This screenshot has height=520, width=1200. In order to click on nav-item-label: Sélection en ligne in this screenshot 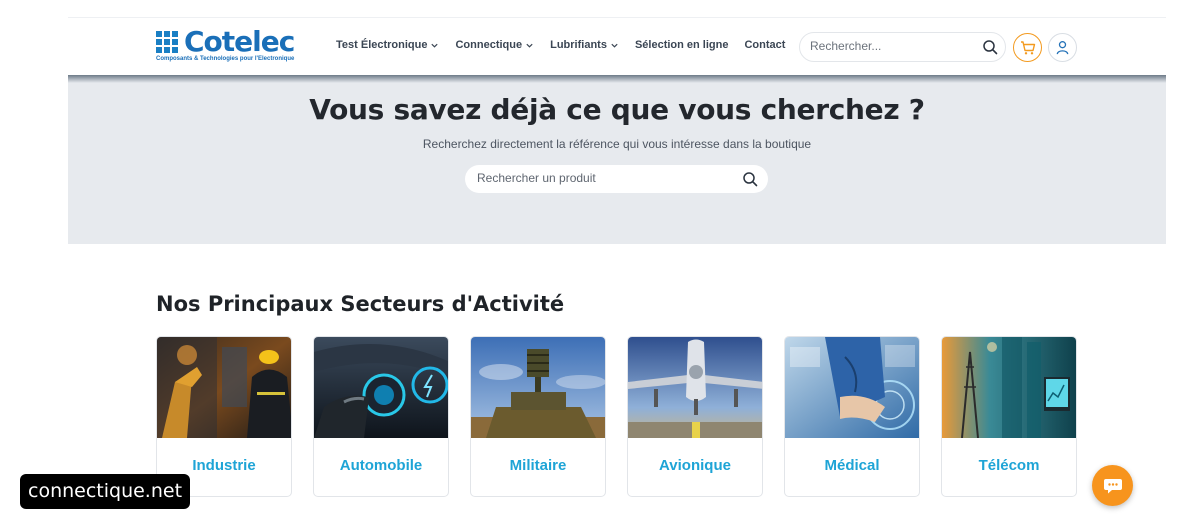, I will do `click(681, 45)`.